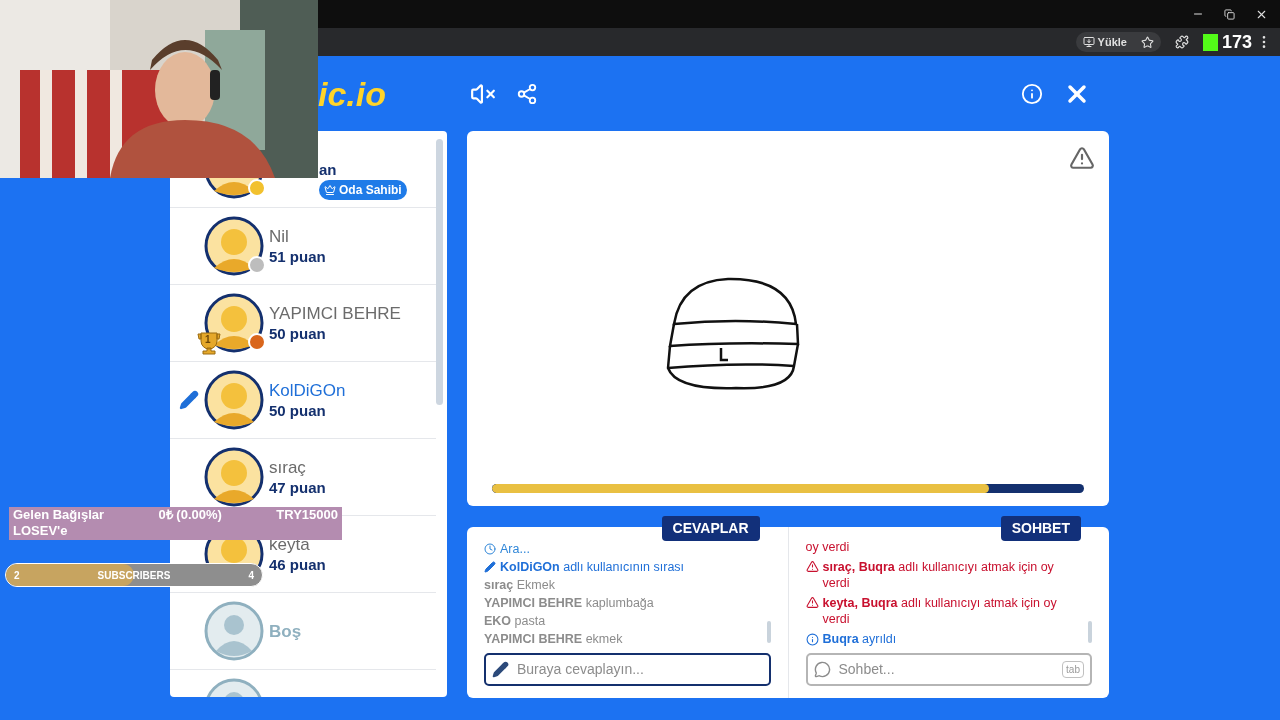 This screenshot has width=1280, height=720. I want to click on trophy-icon, so click(209, 343).